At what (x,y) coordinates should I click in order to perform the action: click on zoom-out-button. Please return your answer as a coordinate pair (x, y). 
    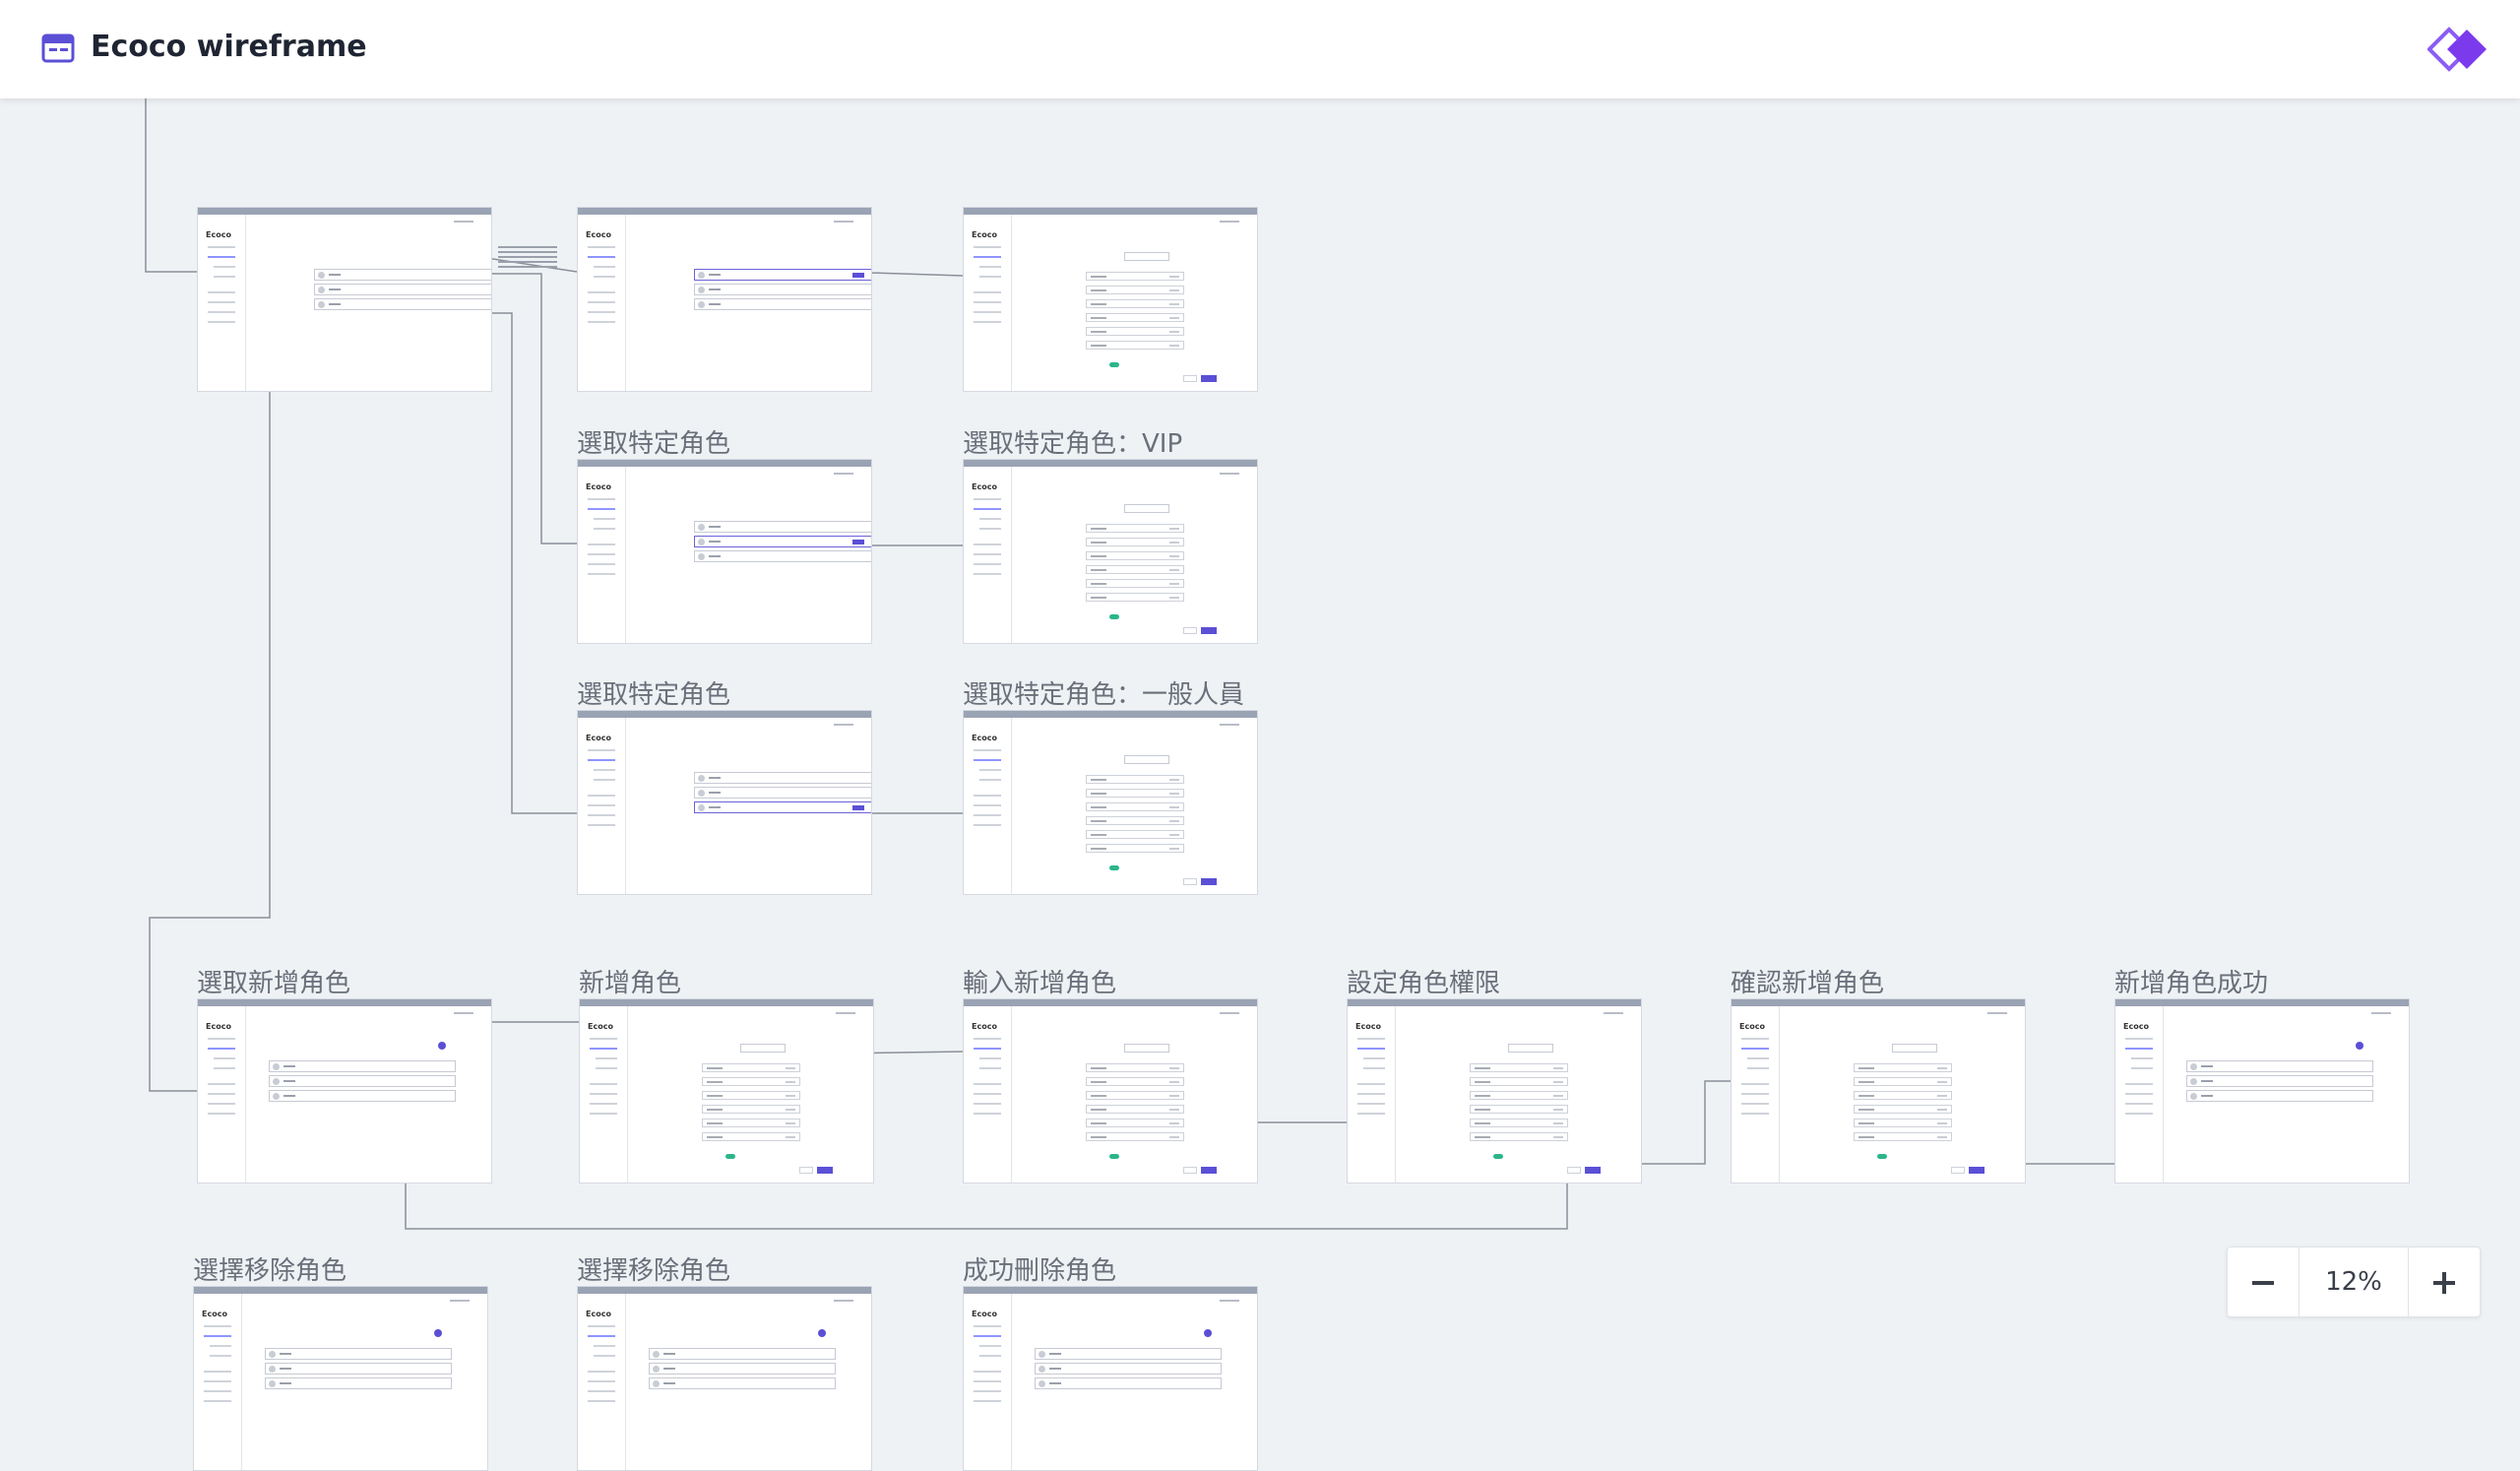
    Looking at the image, I should click on (2264, 1281).